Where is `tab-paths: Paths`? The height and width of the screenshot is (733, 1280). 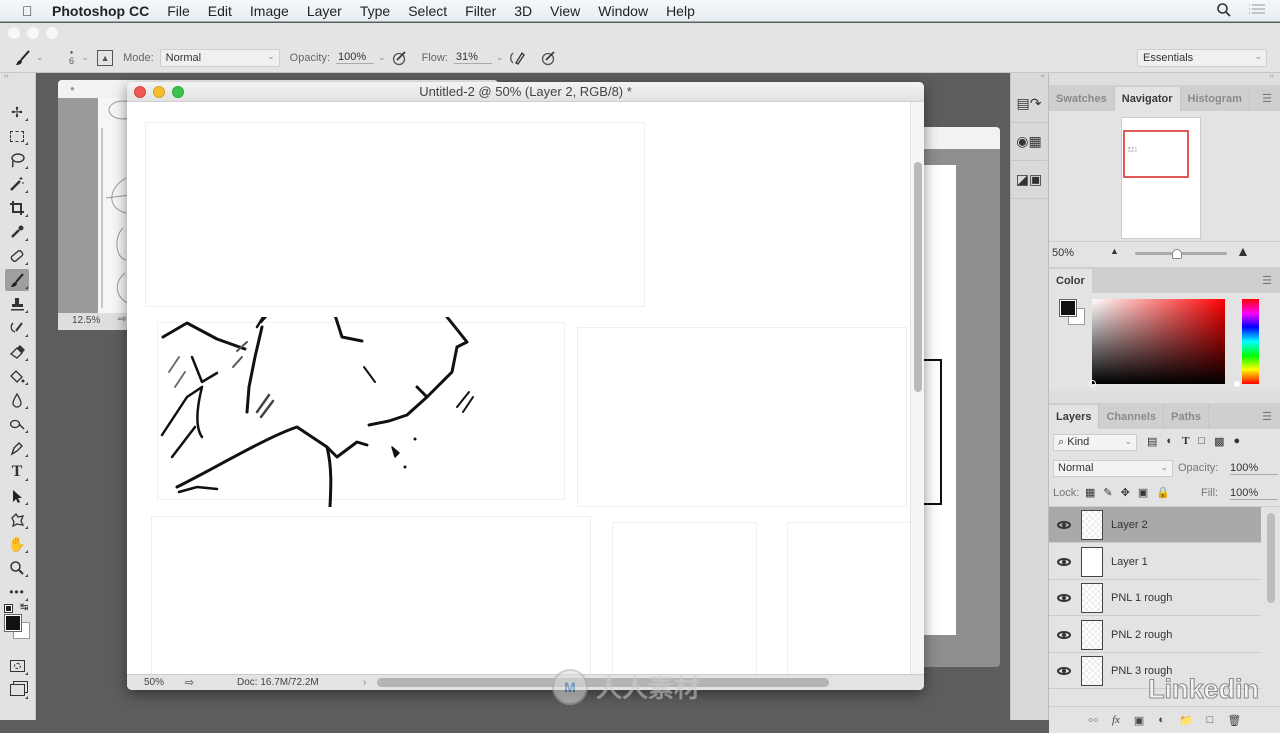
tab-paths: Paths is located at coordinates (1186, 417).